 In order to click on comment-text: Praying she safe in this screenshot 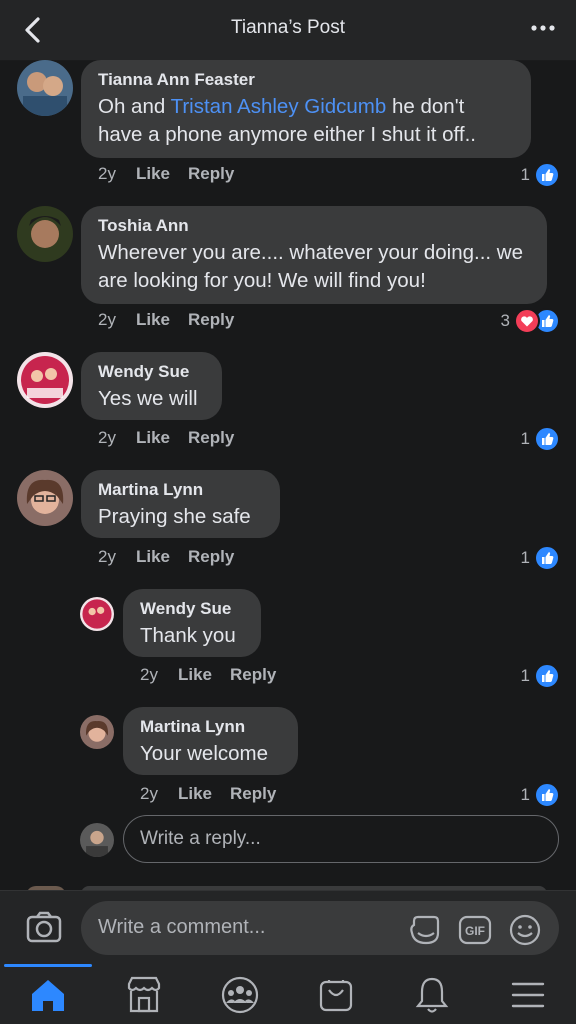, I will do `click(174, 516)`.